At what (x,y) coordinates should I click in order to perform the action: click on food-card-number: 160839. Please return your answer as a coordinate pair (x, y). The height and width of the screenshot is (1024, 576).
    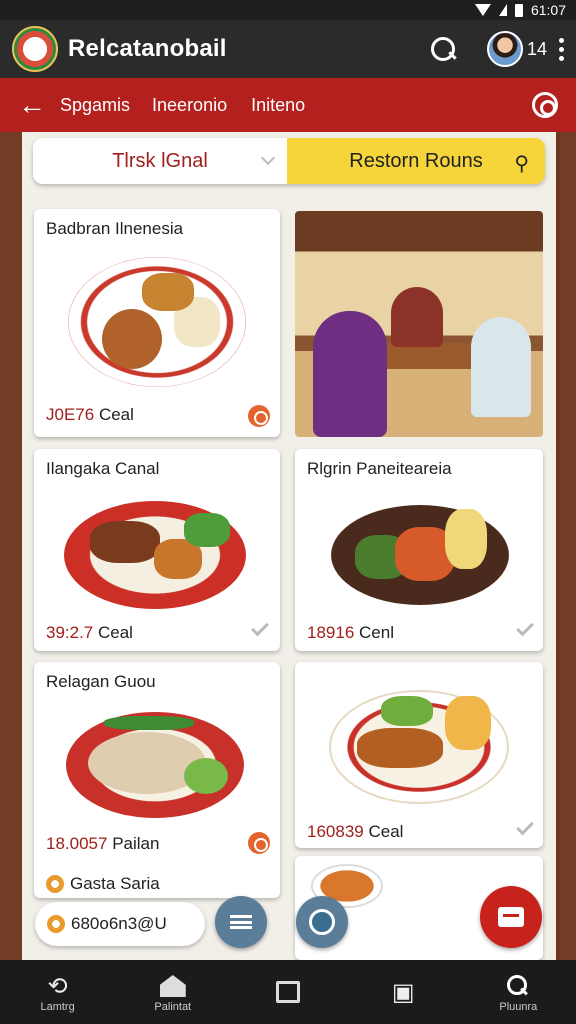
    Looking at the image, I should click on (335, 831).